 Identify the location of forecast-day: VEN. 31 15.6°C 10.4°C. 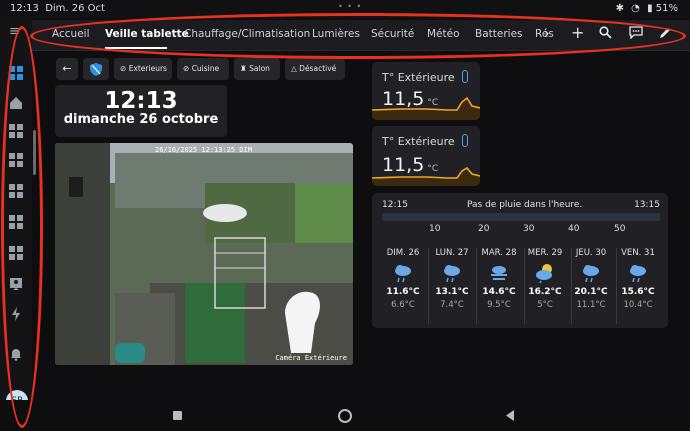
(638, 279).